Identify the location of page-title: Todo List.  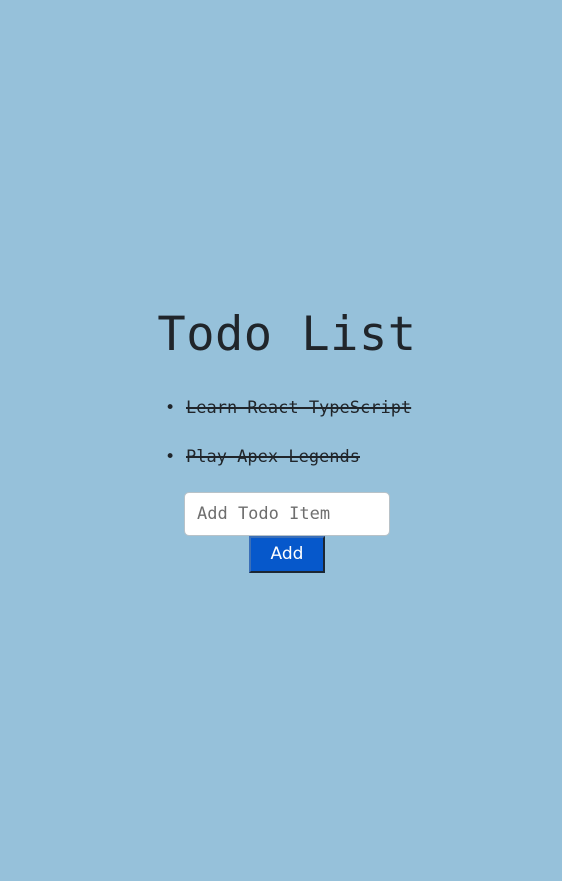
(287, 334).